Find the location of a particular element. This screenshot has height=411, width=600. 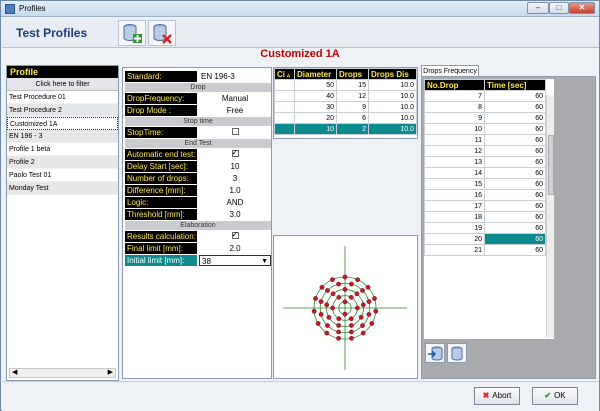

drop-number-cell: 19 is located at coordinates (454, 228).